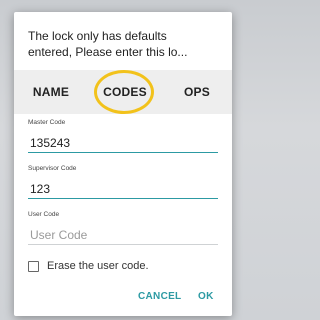  I want to click on erase-user-code-label: Erase the user code., so click(98, 266).